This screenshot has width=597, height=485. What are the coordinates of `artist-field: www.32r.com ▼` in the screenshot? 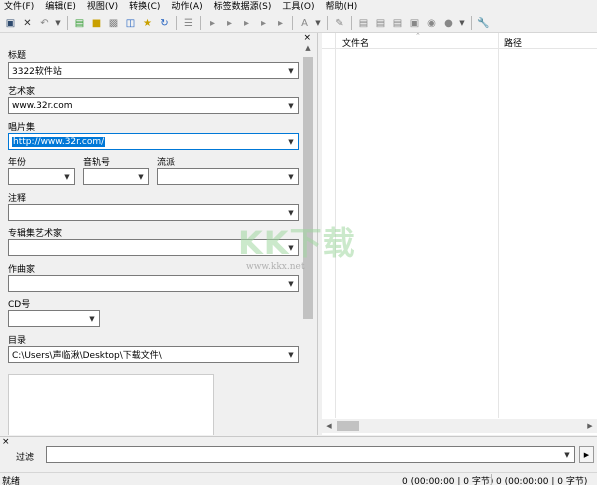 It's located at (153, 105).